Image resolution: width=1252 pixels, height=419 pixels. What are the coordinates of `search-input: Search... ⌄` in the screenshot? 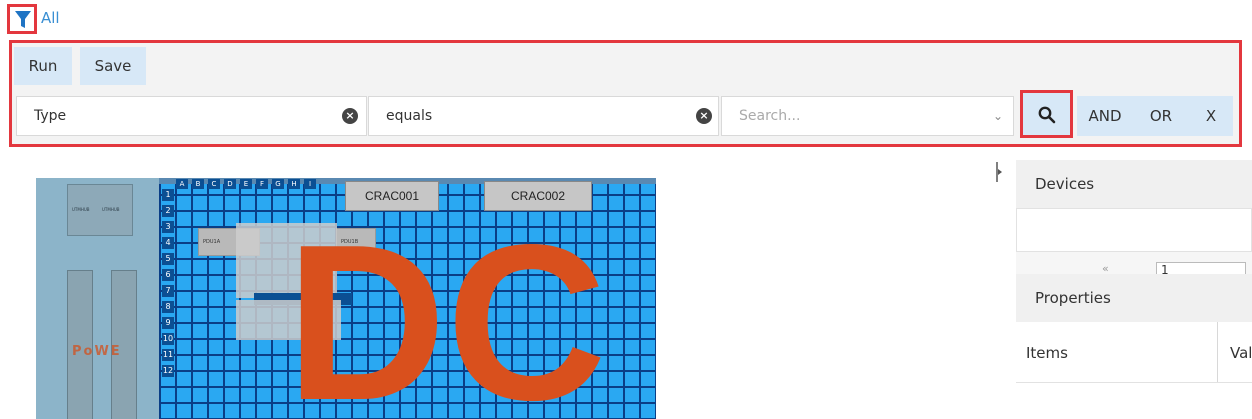 It's located at (867, 116).